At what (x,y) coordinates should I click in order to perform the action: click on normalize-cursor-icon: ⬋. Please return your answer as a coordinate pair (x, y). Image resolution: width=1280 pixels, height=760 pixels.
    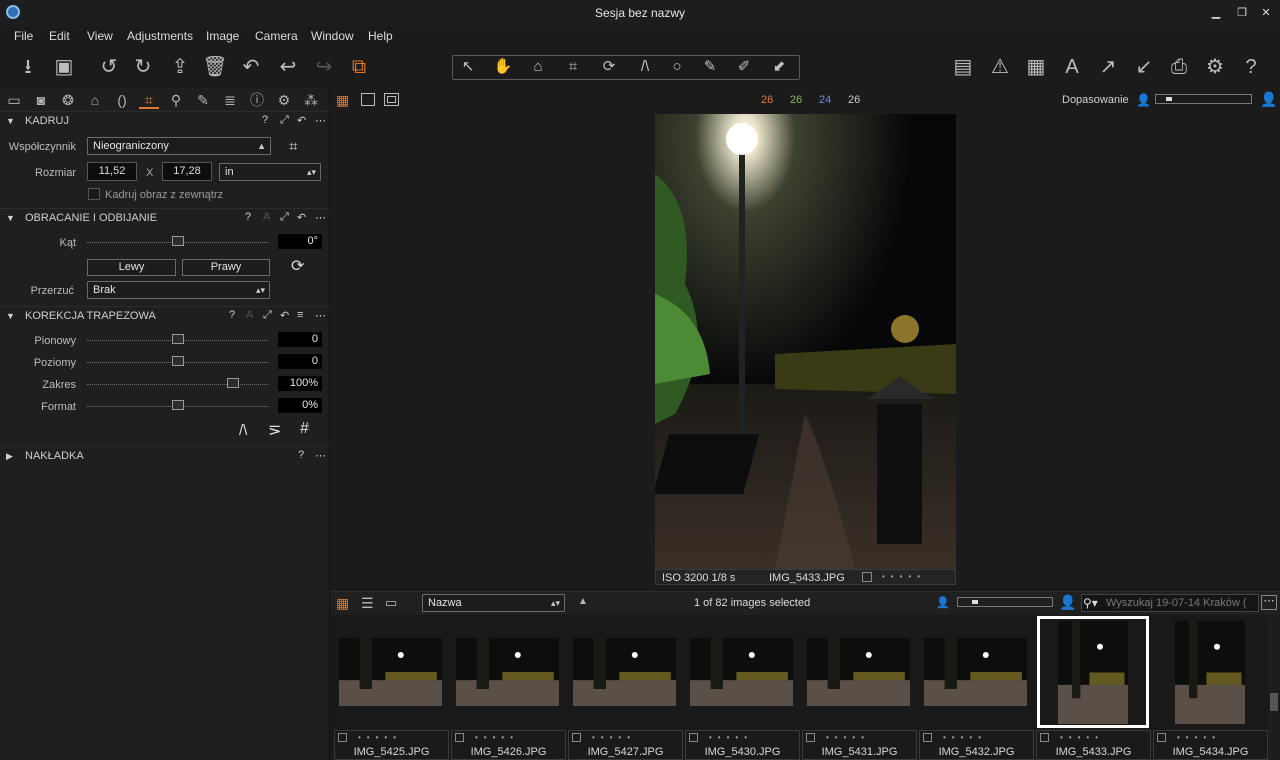
    Looking at the image, I should click on (779, 67).